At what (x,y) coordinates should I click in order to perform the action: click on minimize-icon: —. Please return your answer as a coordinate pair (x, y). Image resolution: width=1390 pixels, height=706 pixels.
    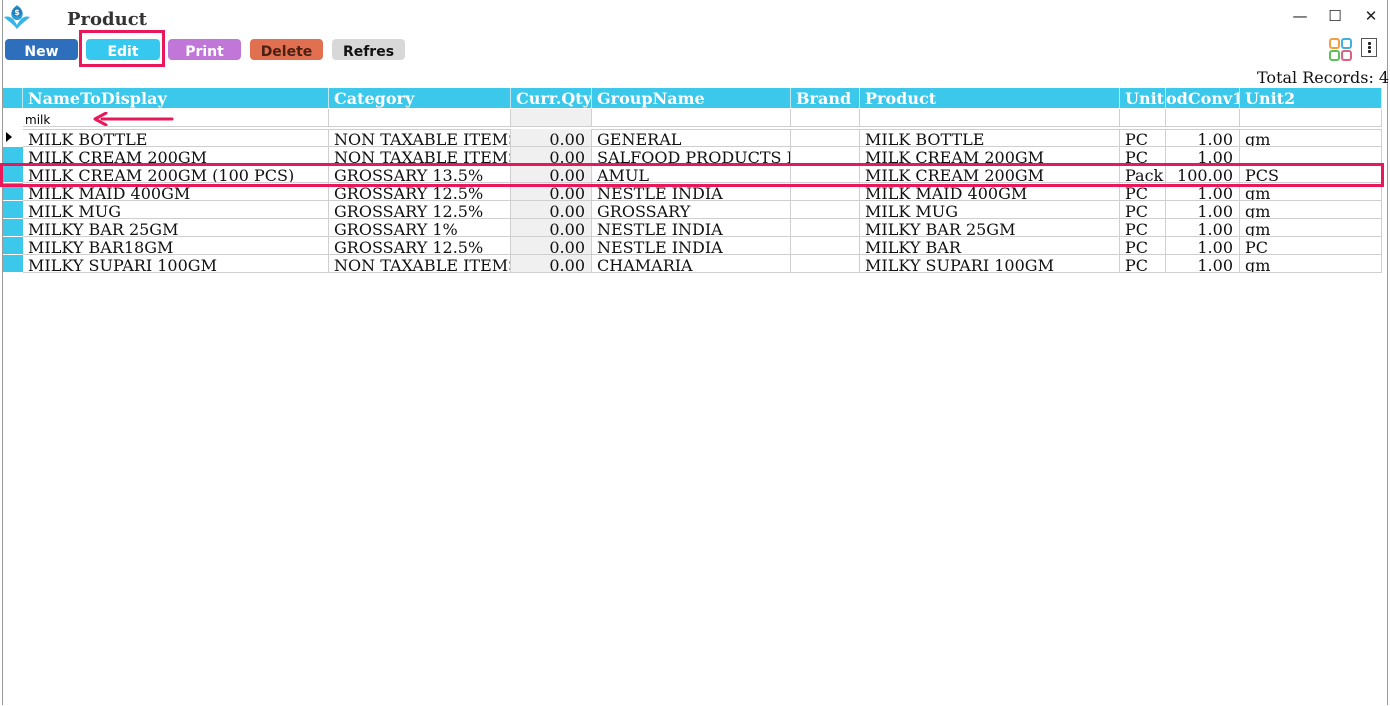
    Looking at the image, I should click on (1300, 16).